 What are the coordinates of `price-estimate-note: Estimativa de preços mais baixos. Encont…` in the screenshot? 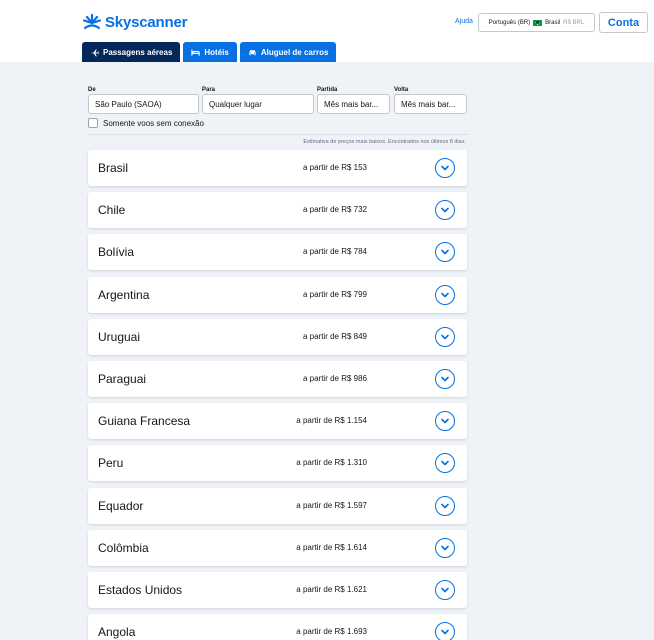 It's located at (384, 142).